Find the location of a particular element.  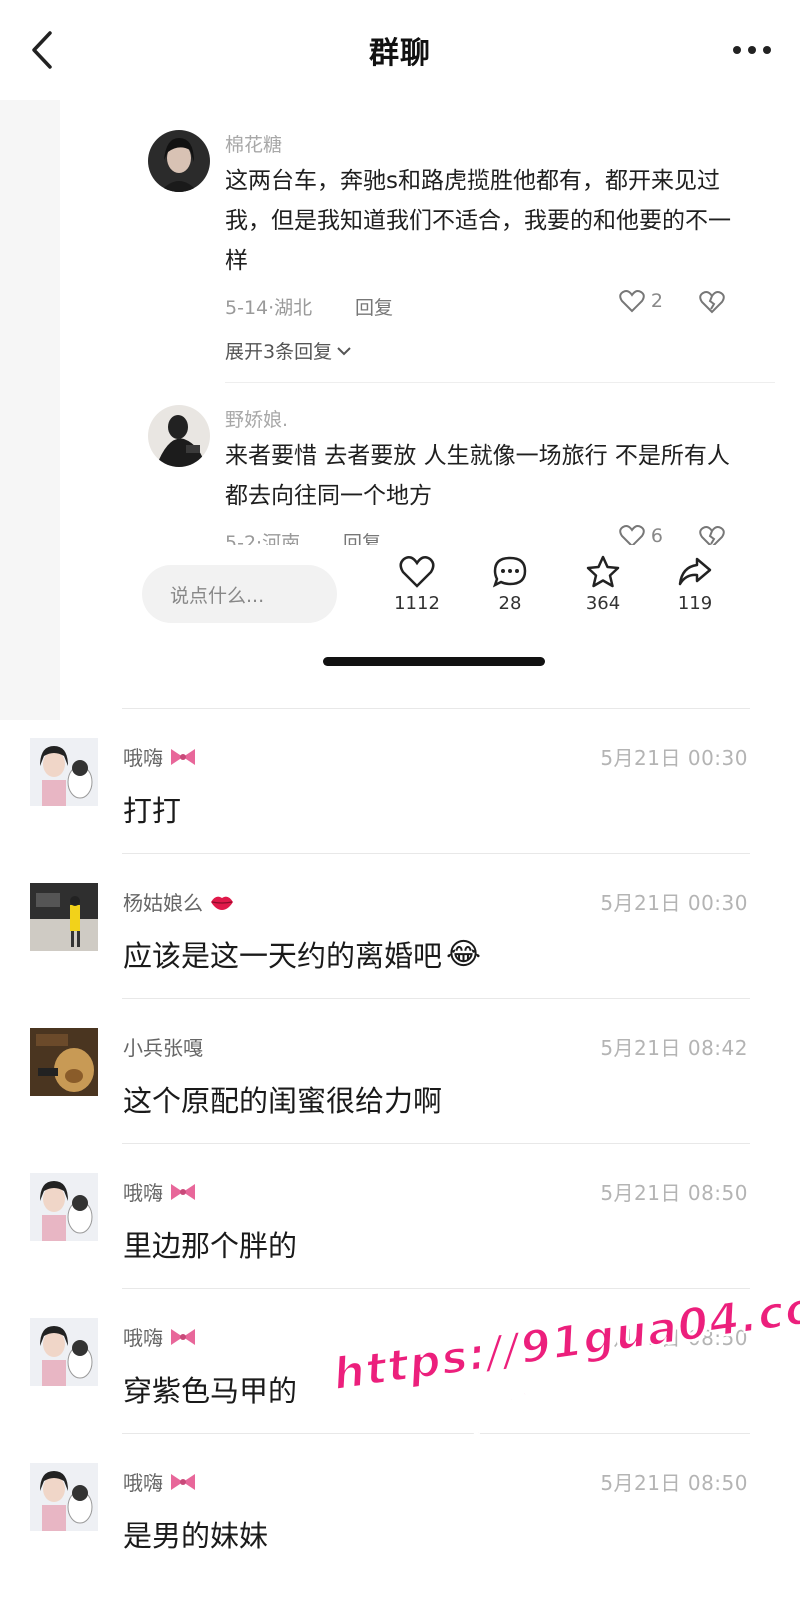

like-count: 2 is located at coordinates (656, 301).